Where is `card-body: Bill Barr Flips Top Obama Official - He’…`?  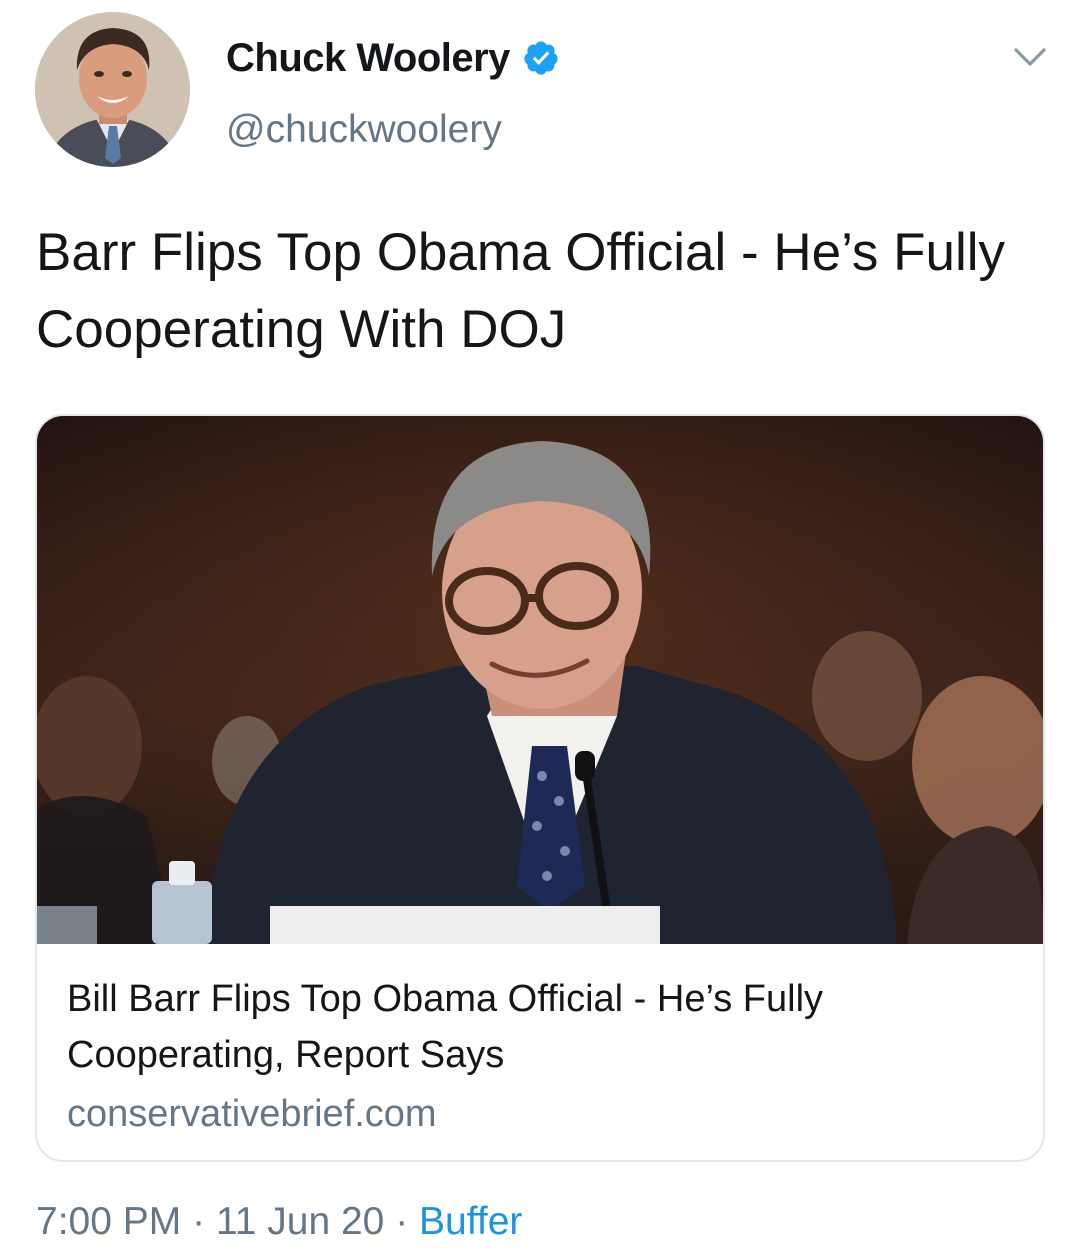 card-body: Bill Barr Flips Top Obama Official - He’… is located at coordinates (537, 1056).